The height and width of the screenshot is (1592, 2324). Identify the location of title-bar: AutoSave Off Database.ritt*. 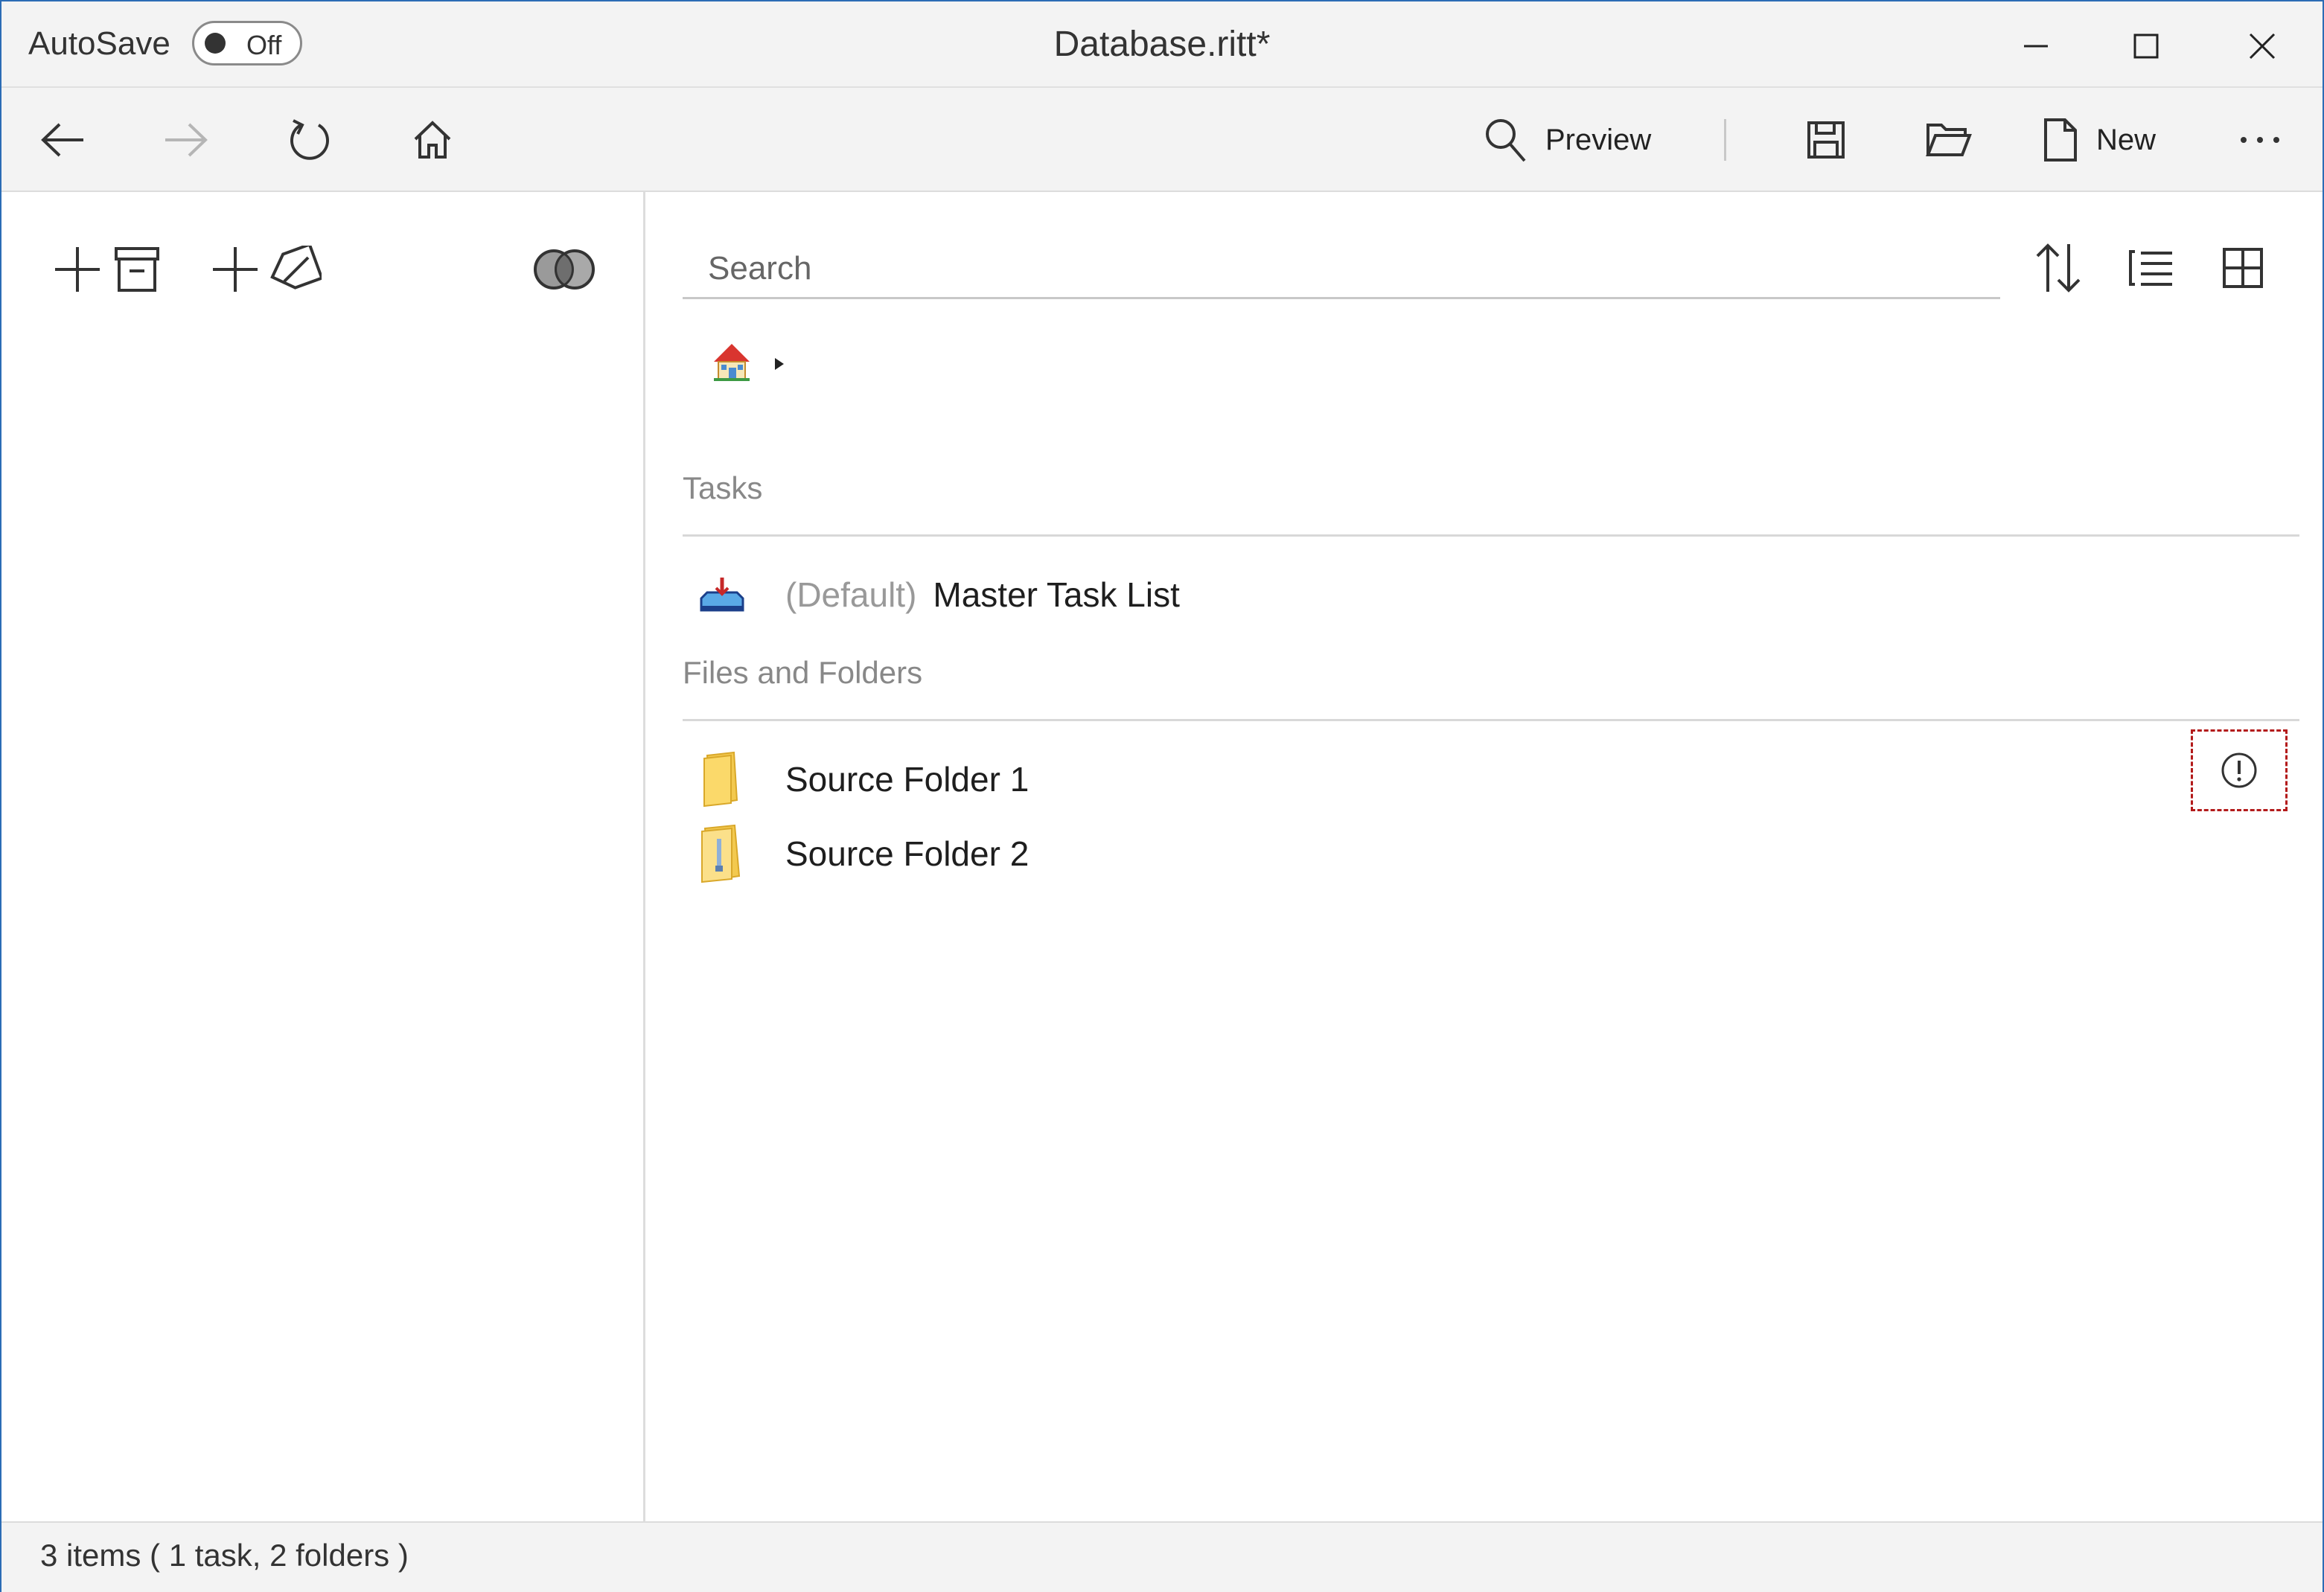
(1162, 44).